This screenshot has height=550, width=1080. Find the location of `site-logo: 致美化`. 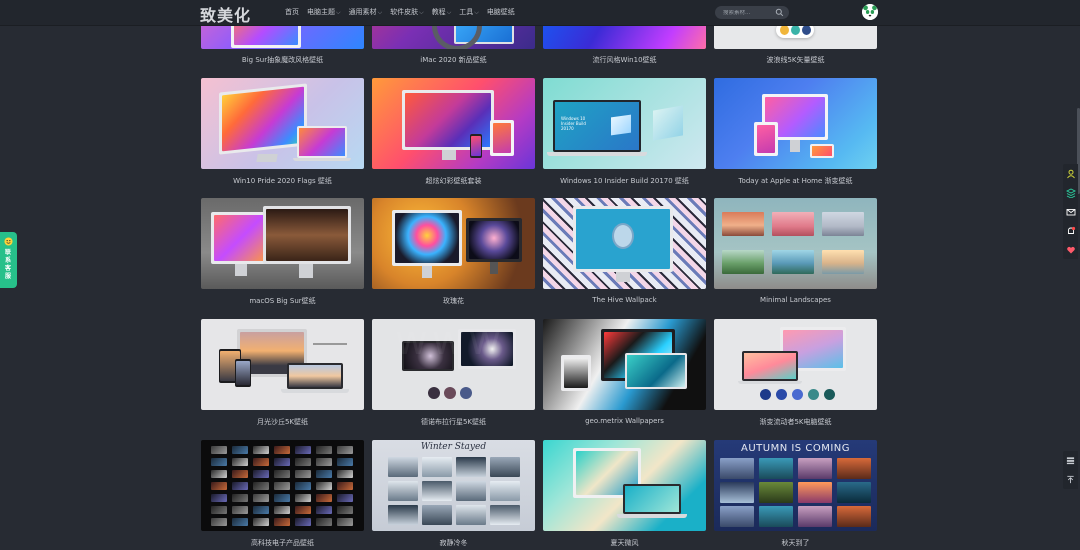

site-logo: 致美化 is located at coordinates (225, 14).